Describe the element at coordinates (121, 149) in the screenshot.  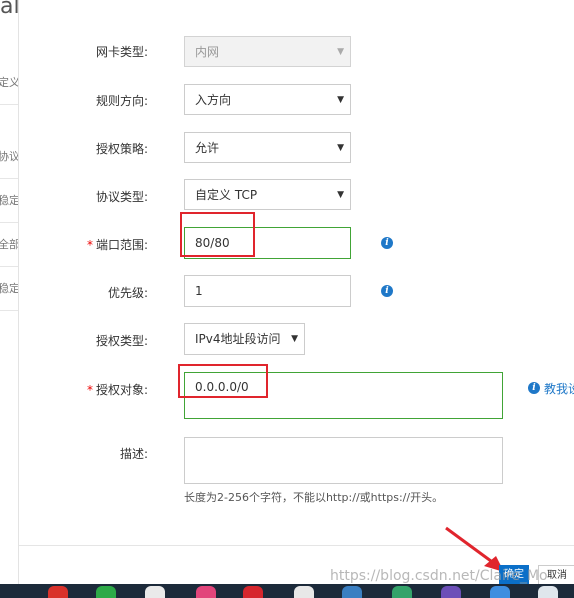
I see `policy-label: 授权策略:` at that location.